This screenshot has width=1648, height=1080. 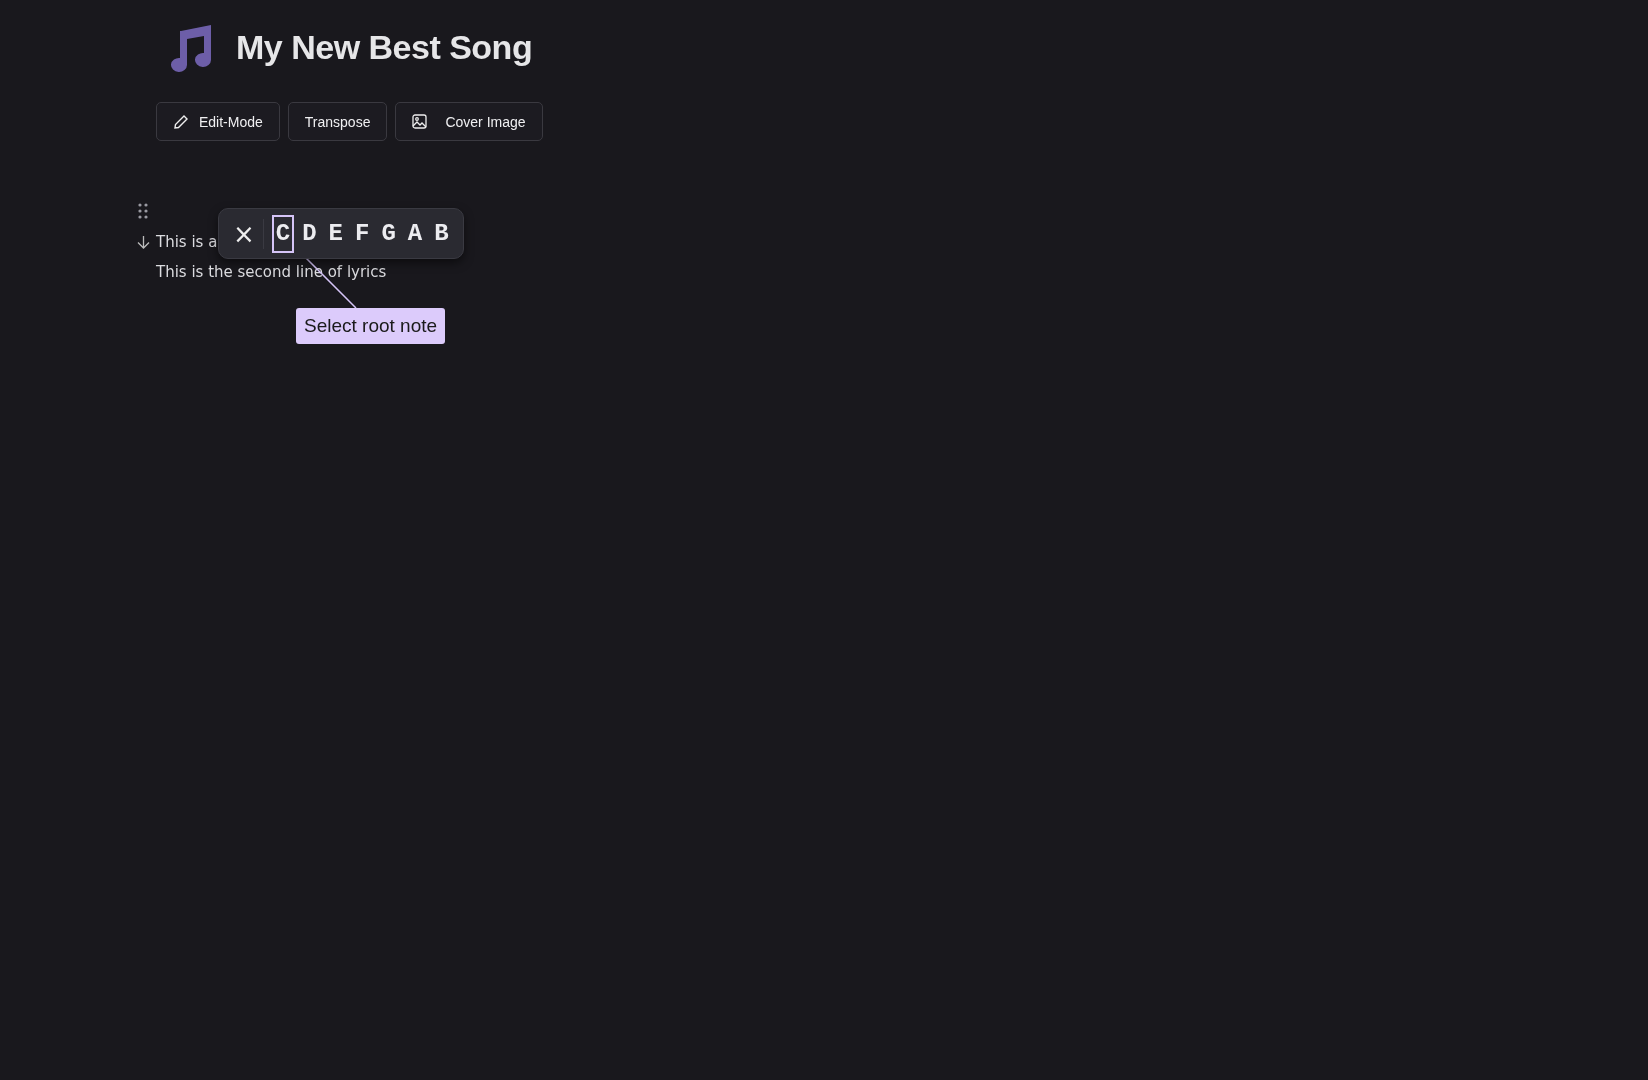 I want to click on tooltip: Select root note, so click(x=371, y=326).